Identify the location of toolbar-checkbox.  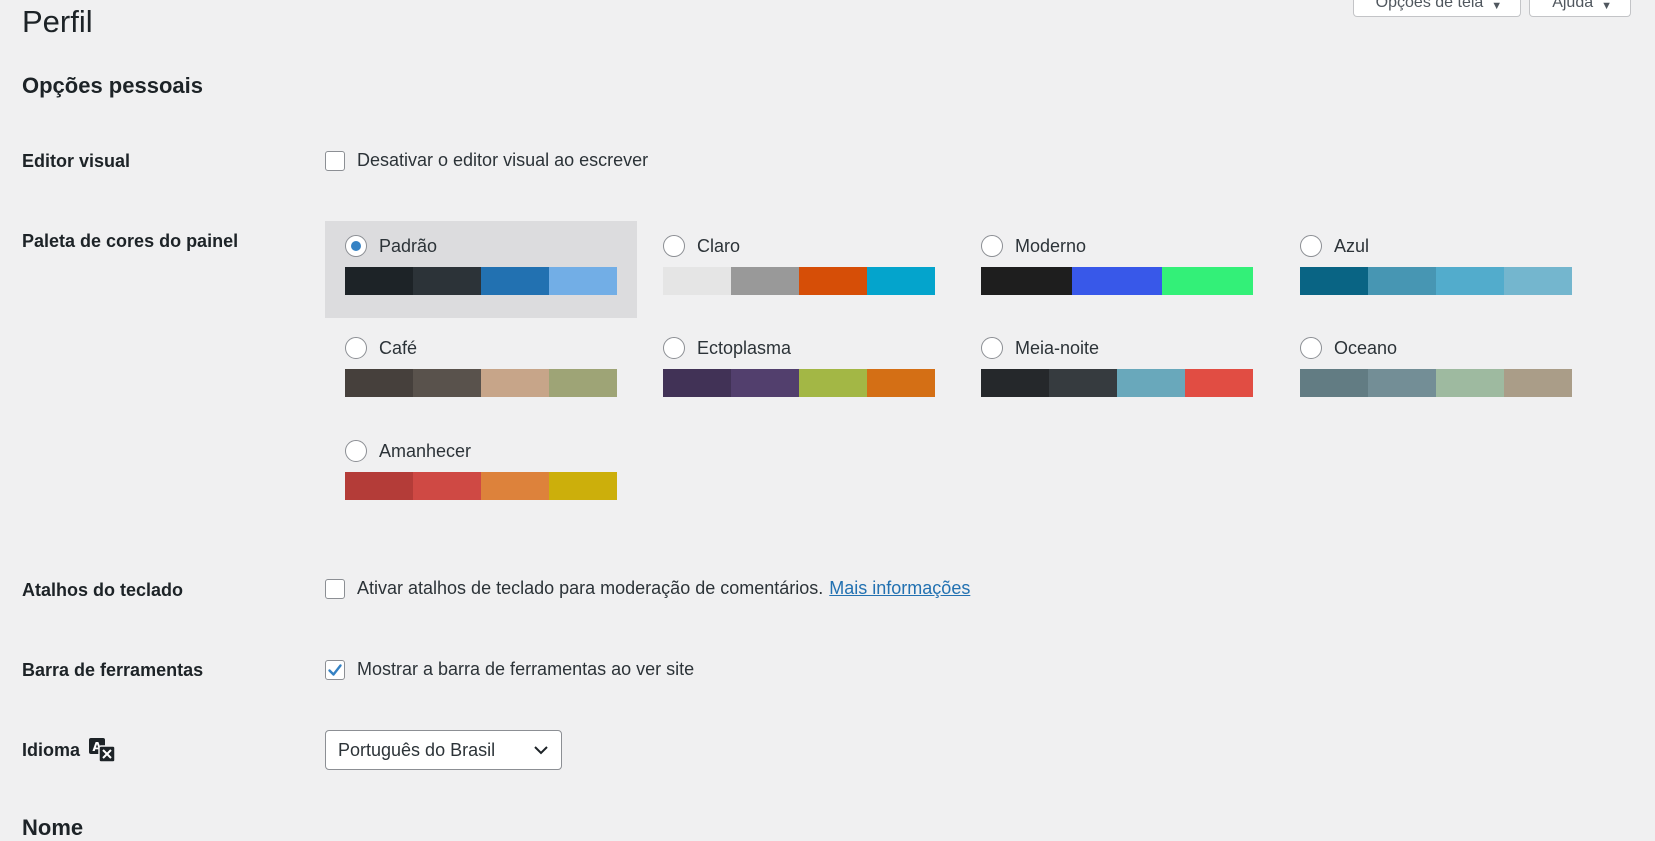
(335, 669).